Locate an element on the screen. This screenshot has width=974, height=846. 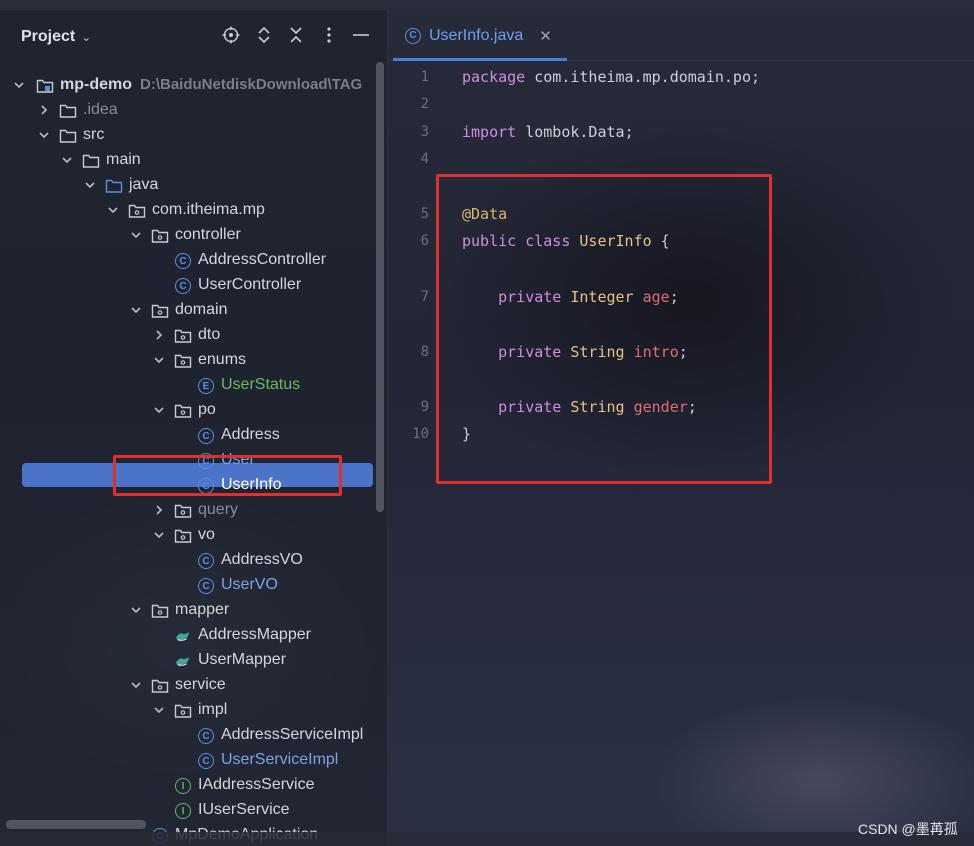
tree-item-mp-demo: mp-demo D:\BaiduNetdiskDownload\TAG is located at coordinates (194, 85).